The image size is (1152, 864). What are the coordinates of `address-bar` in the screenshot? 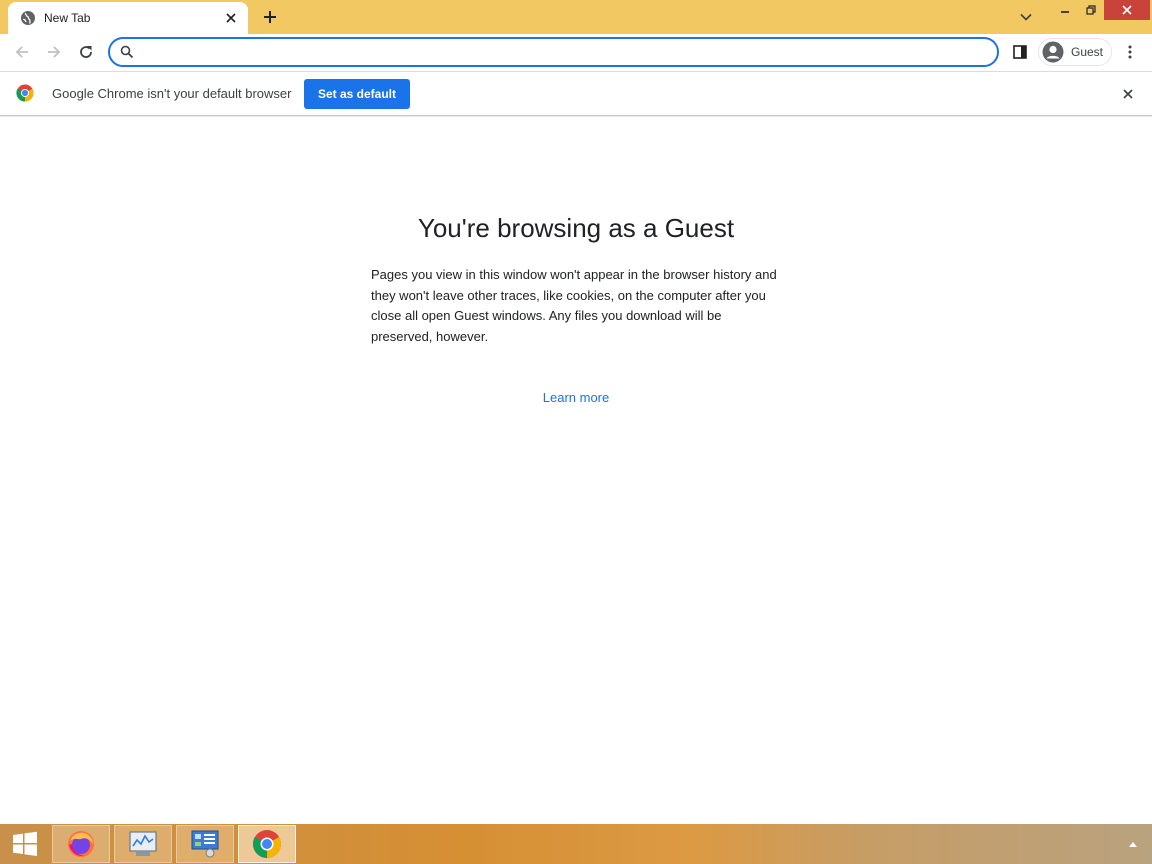 It's located at (553, 52).